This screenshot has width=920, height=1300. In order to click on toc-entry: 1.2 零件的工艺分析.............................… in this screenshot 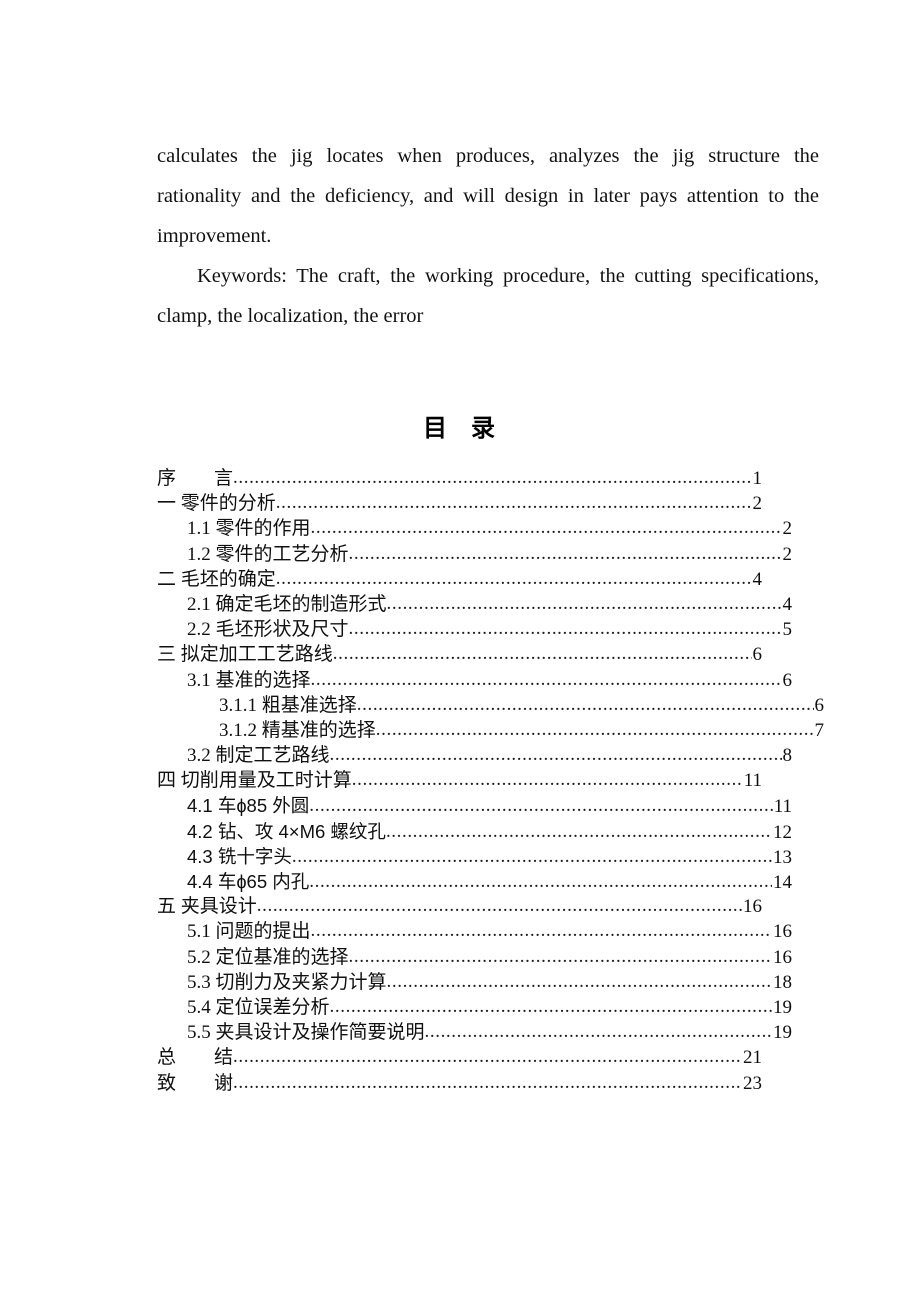, I will do `click(474, 554)`.